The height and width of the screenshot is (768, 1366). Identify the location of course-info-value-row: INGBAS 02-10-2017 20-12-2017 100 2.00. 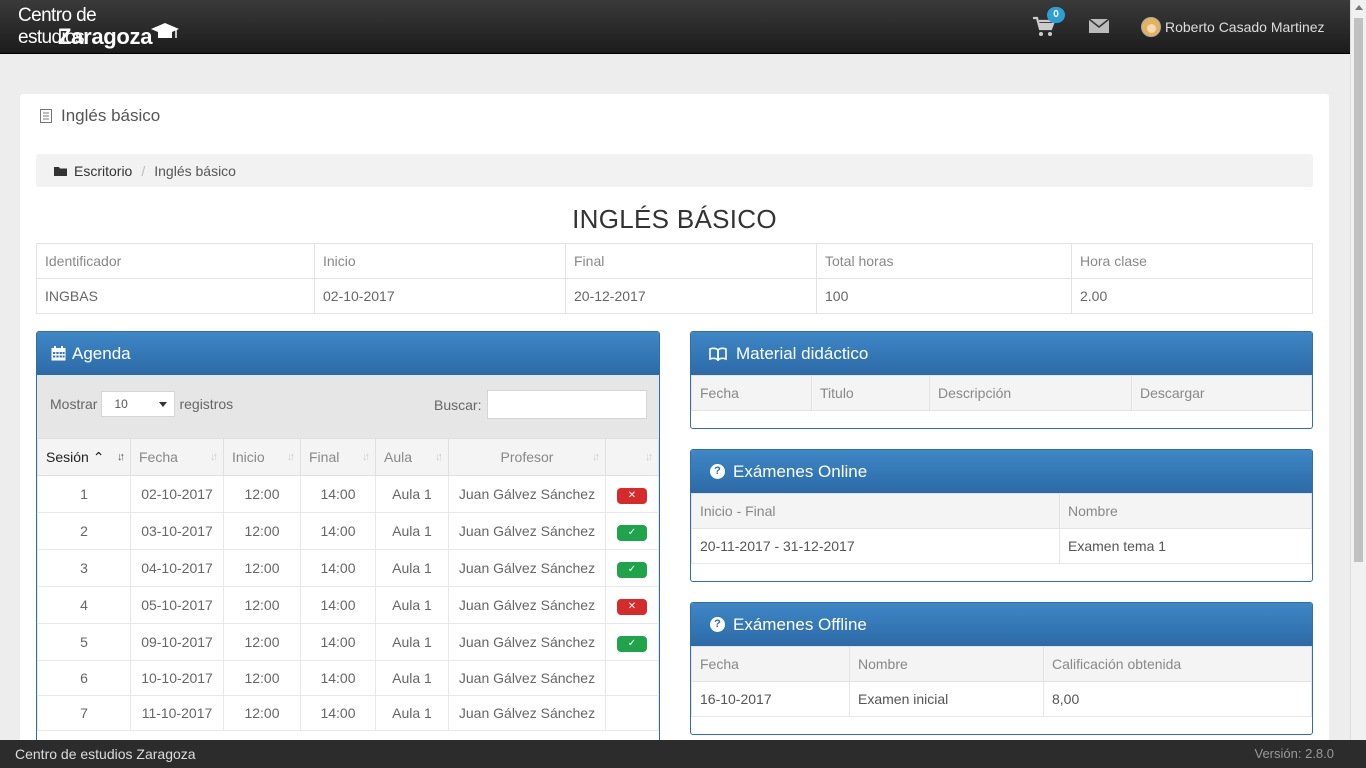
(674, 296).